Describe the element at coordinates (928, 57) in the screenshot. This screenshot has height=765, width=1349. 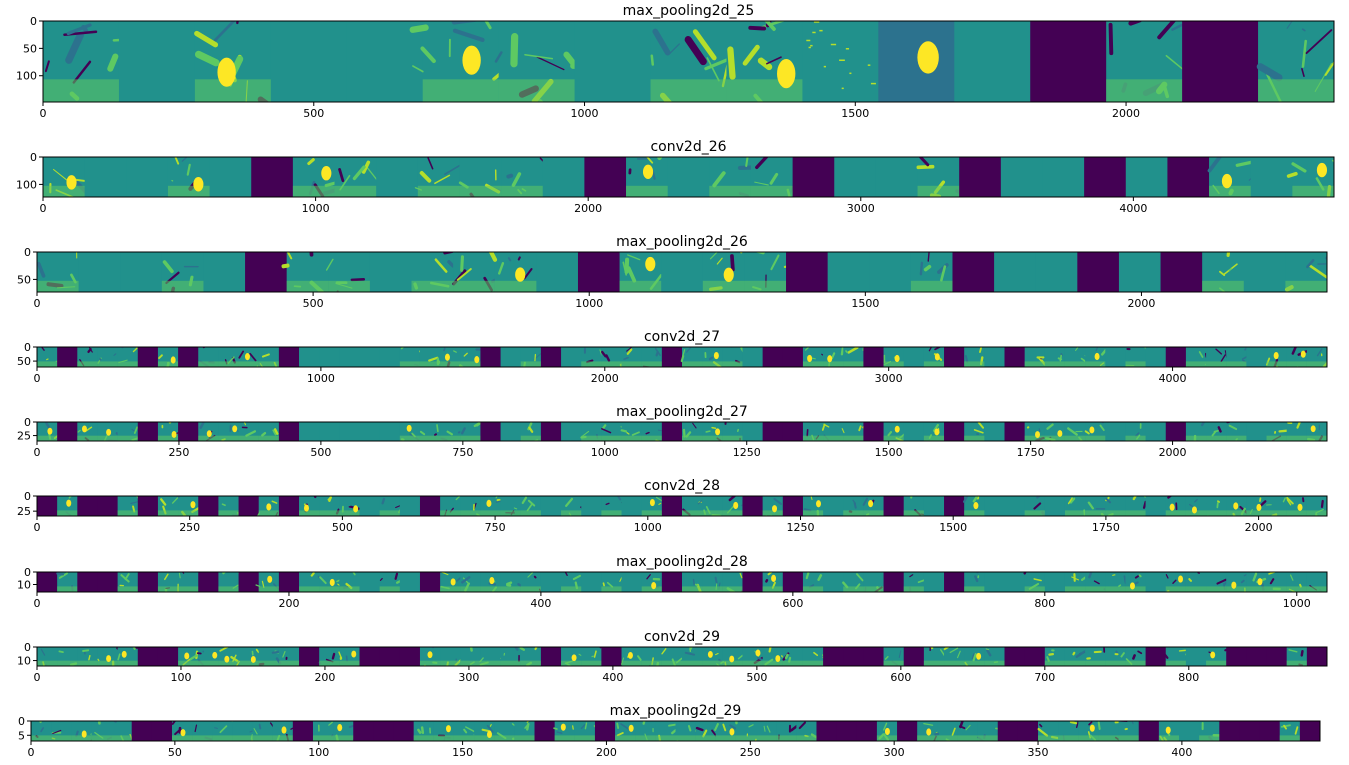
I see `activation-blob` at that location.